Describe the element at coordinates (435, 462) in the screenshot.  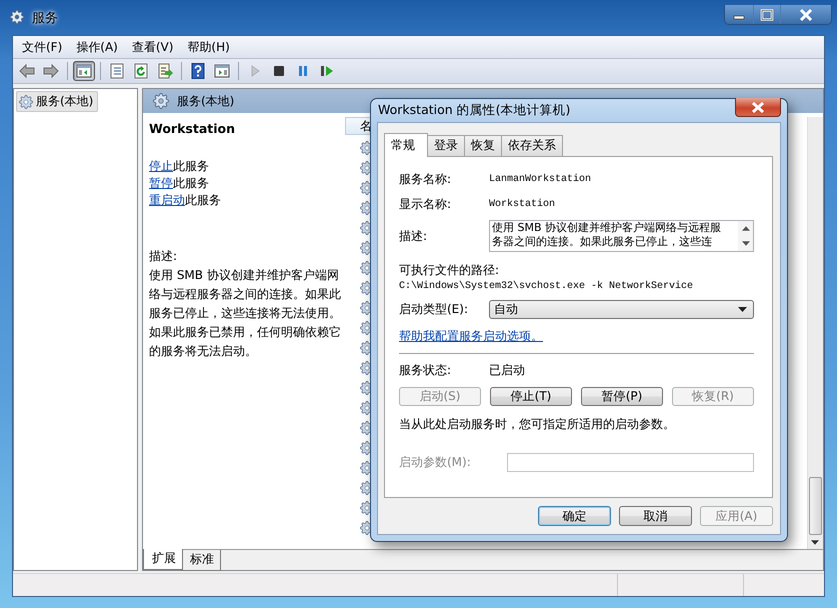
I see `field-label: 启动参数(M):` at that location.